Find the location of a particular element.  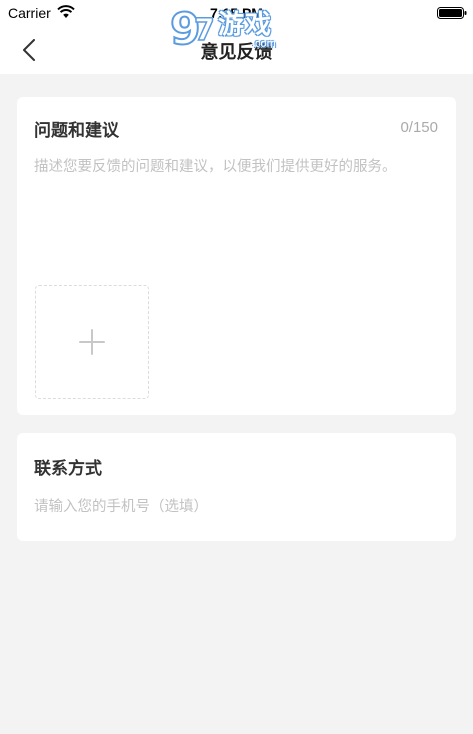

character-counter: 0/150 is located at coordinates (419, 127).